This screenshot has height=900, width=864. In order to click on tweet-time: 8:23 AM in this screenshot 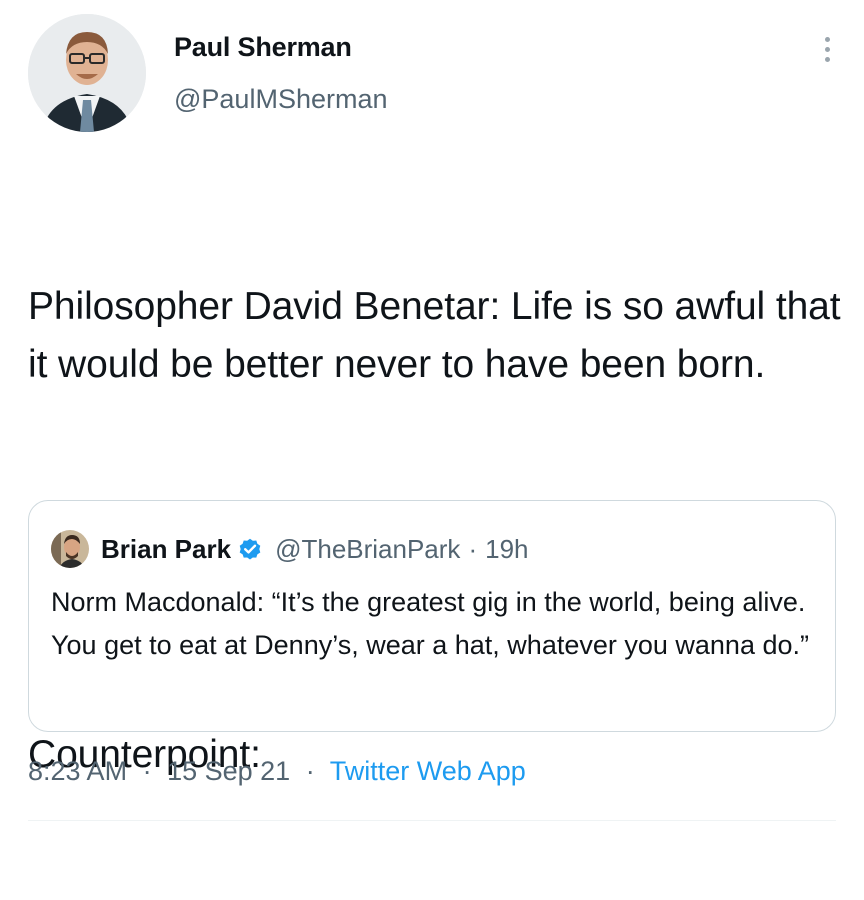, I will do `click(77, 771)`.